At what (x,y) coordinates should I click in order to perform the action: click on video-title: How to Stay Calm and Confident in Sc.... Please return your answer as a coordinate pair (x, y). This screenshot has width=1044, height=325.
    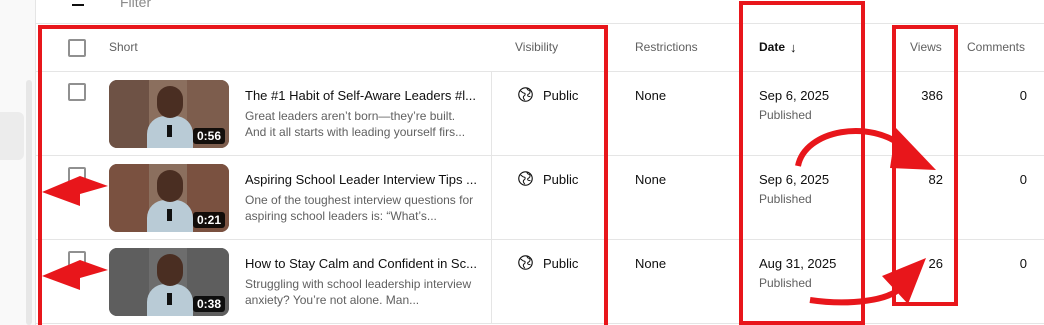
    Looking at the image, I should click on (363, 263).